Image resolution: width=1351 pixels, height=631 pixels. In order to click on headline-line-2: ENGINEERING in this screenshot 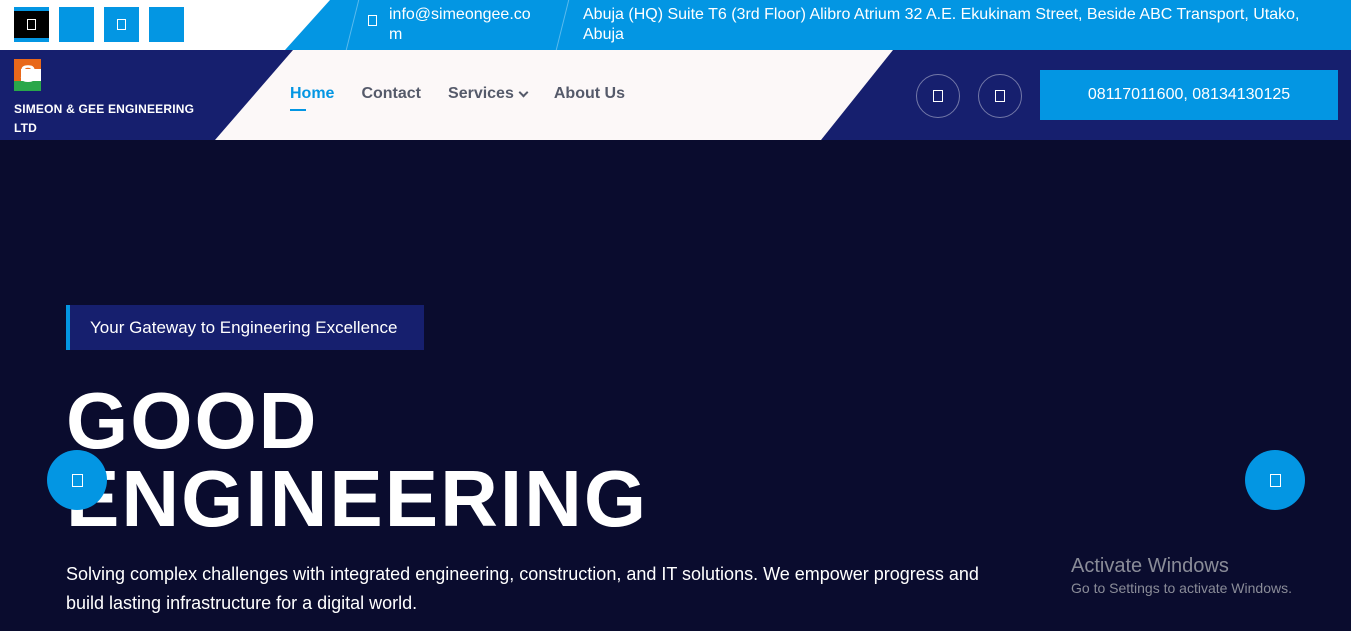, I will do `click(357, 498)`.